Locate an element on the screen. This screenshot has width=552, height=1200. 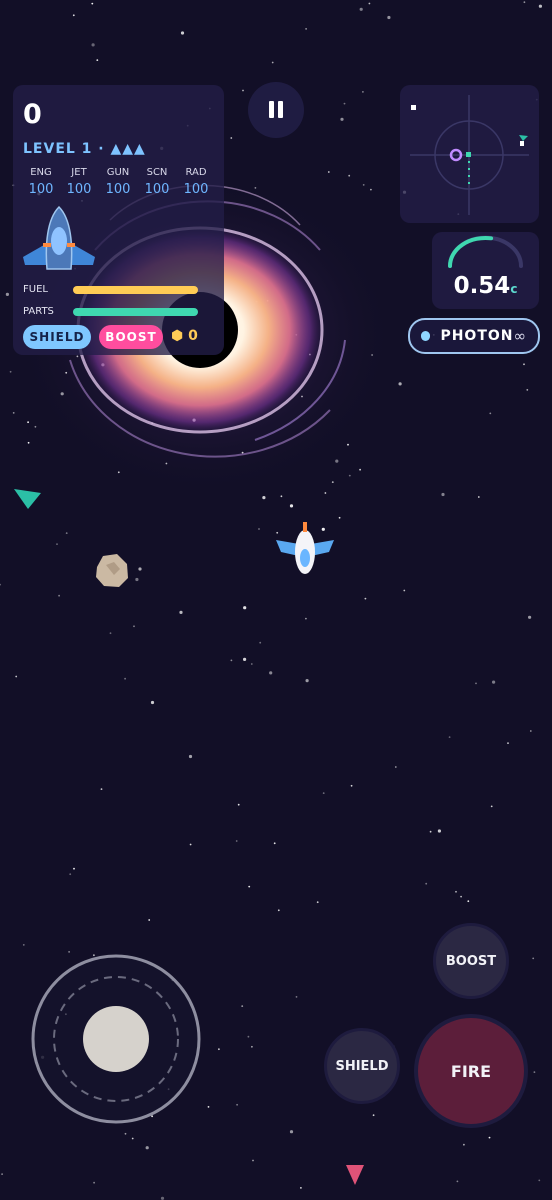
fuel-label: FUEL is located at coordinates (35, 289).